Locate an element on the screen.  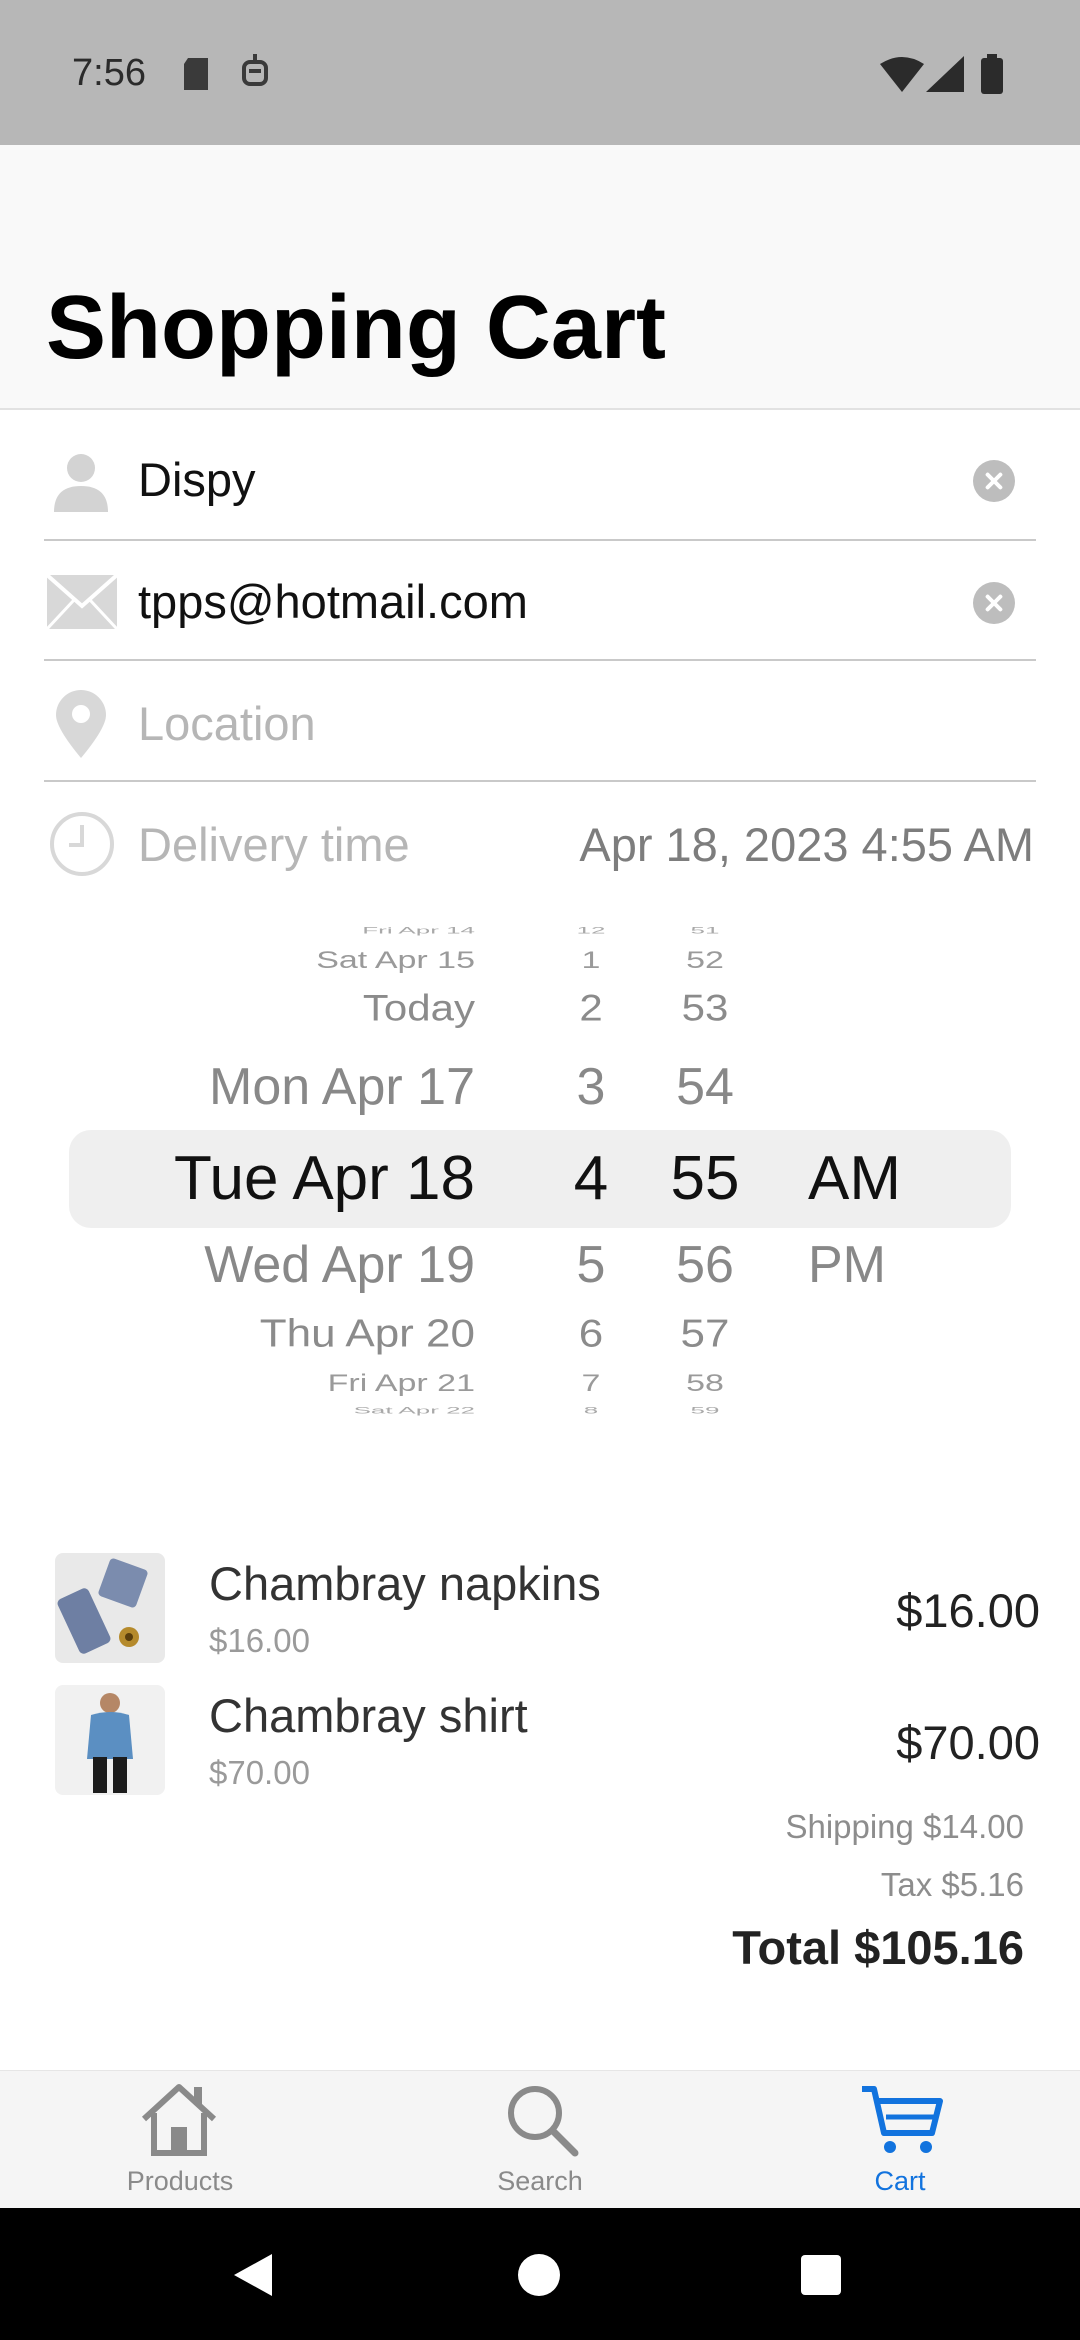
system-navigation-bar is located at coordinates (540, 2274).